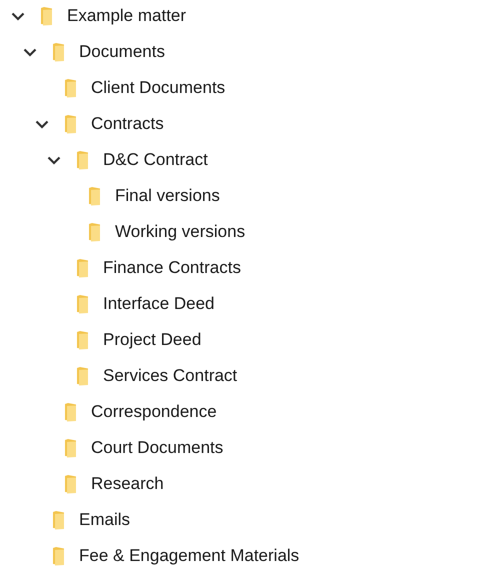 Image resolution: width=477 pixels, height=577 pixels. I want to click on folder-label: Research, so click(127, 484).